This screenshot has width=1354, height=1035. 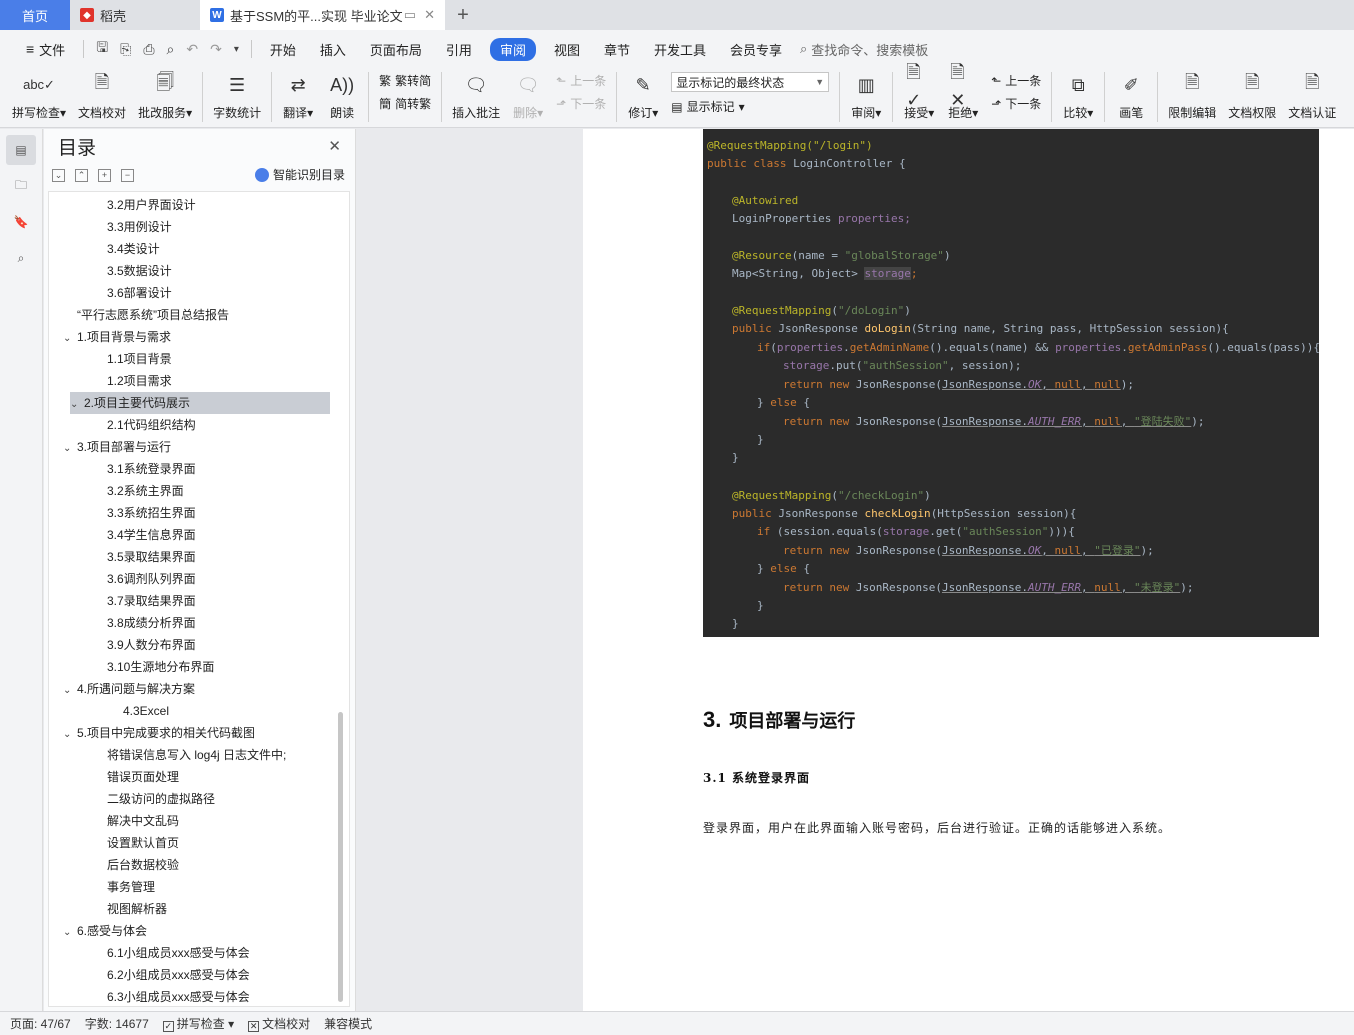 I want to click on menu-layout: 页面布局, so click(x=396, y=49).